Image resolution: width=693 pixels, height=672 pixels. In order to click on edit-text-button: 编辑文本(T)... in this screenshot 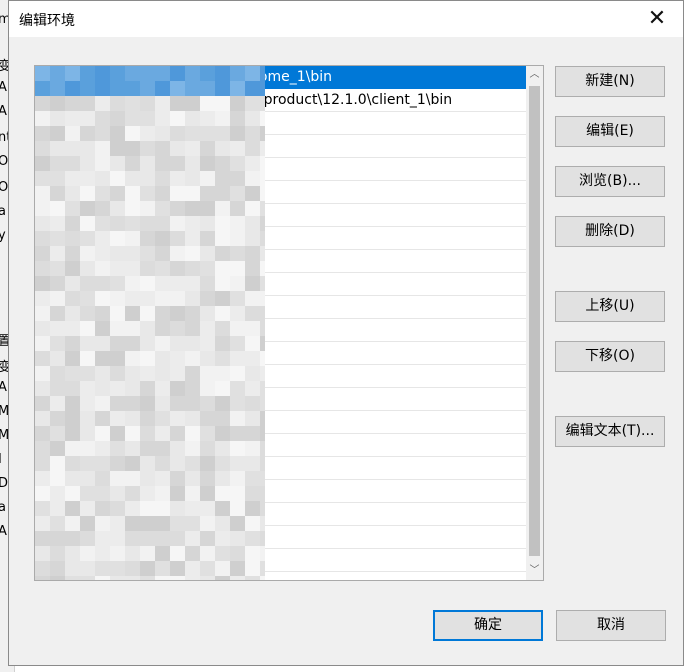, I will do `click(610, 431)`.